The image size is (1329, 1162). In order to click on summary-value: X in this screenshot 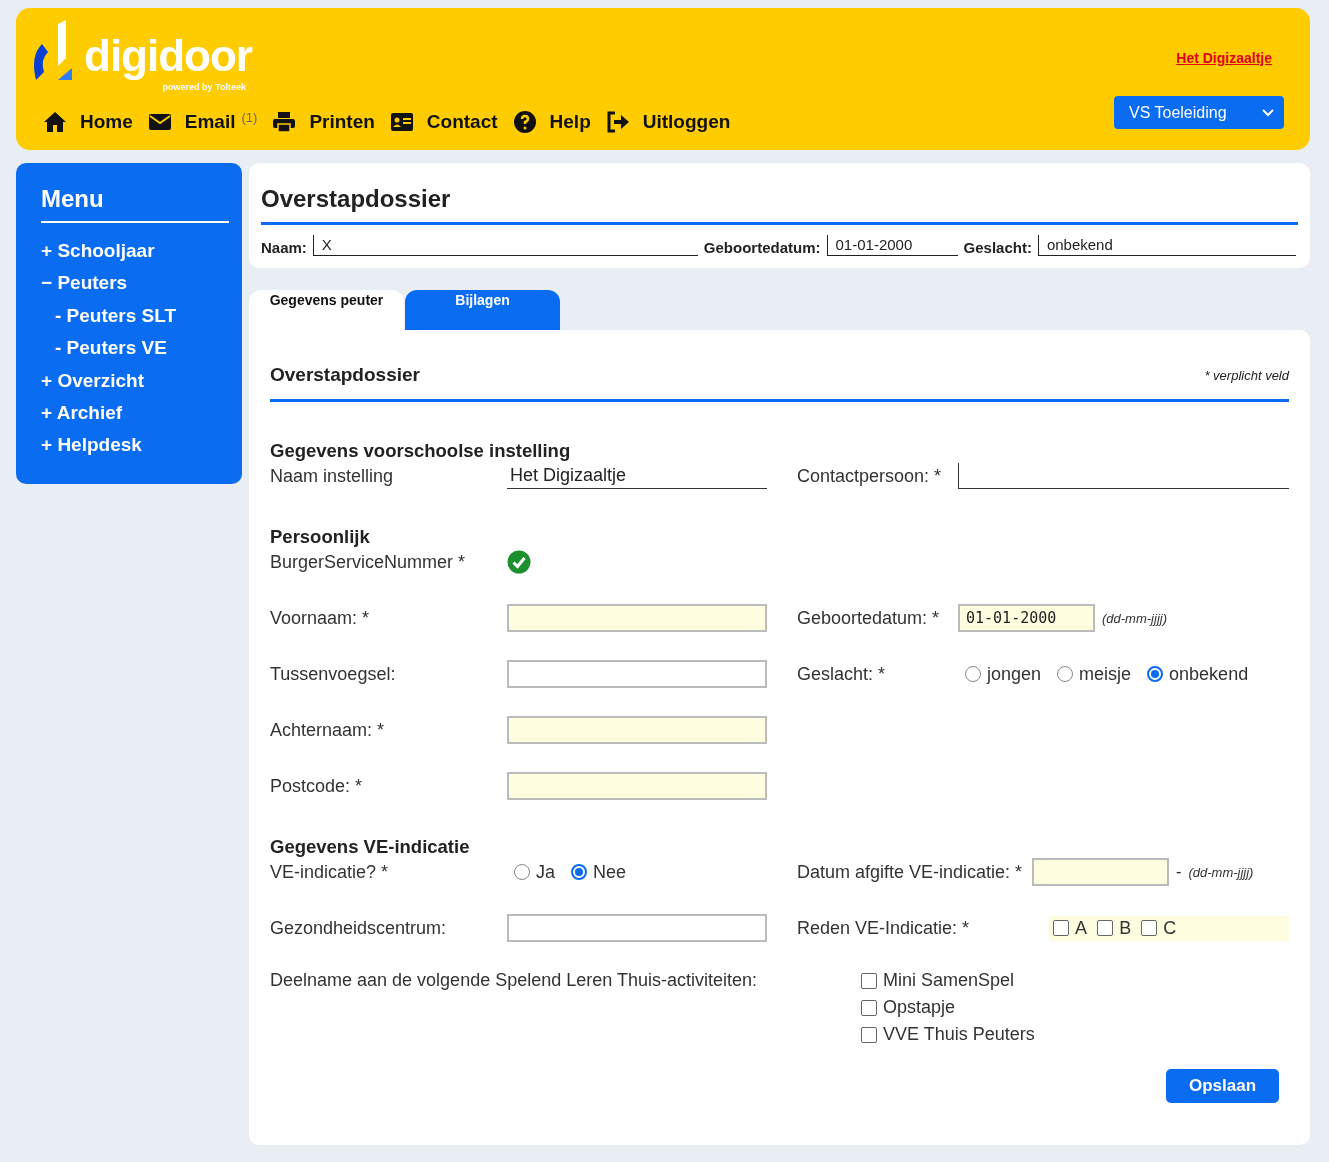, I will do `click(505, 245)`.